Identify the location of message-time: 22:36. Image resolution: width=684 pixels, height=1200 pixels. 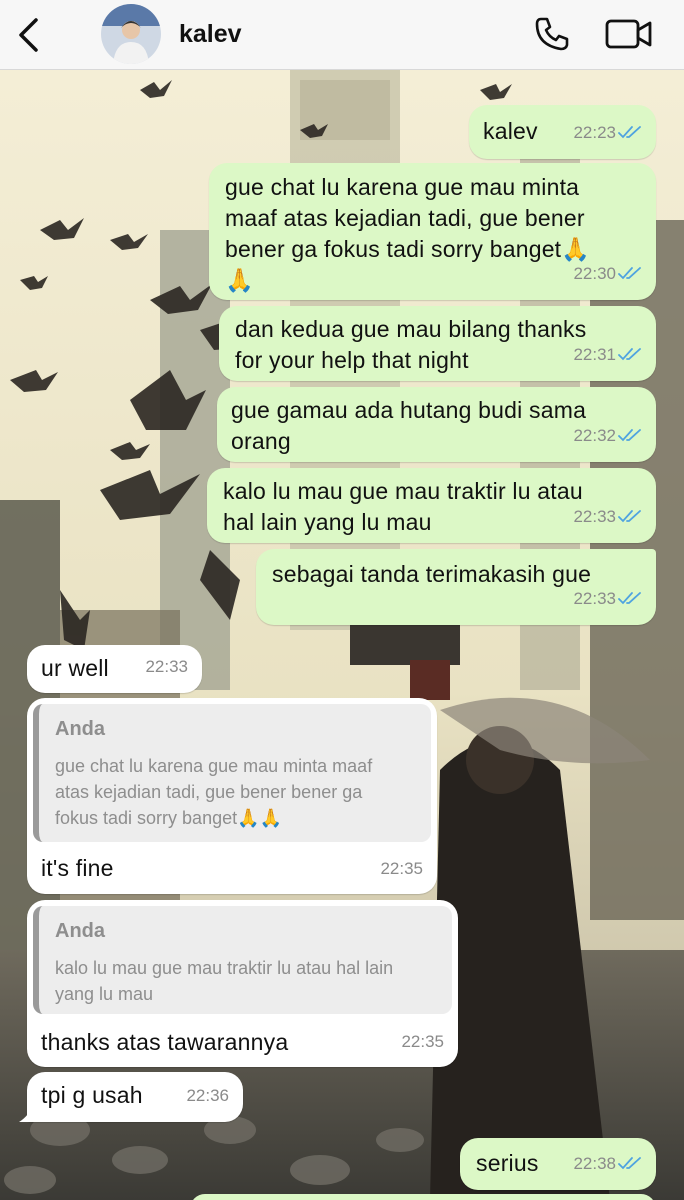
(207, 1095).